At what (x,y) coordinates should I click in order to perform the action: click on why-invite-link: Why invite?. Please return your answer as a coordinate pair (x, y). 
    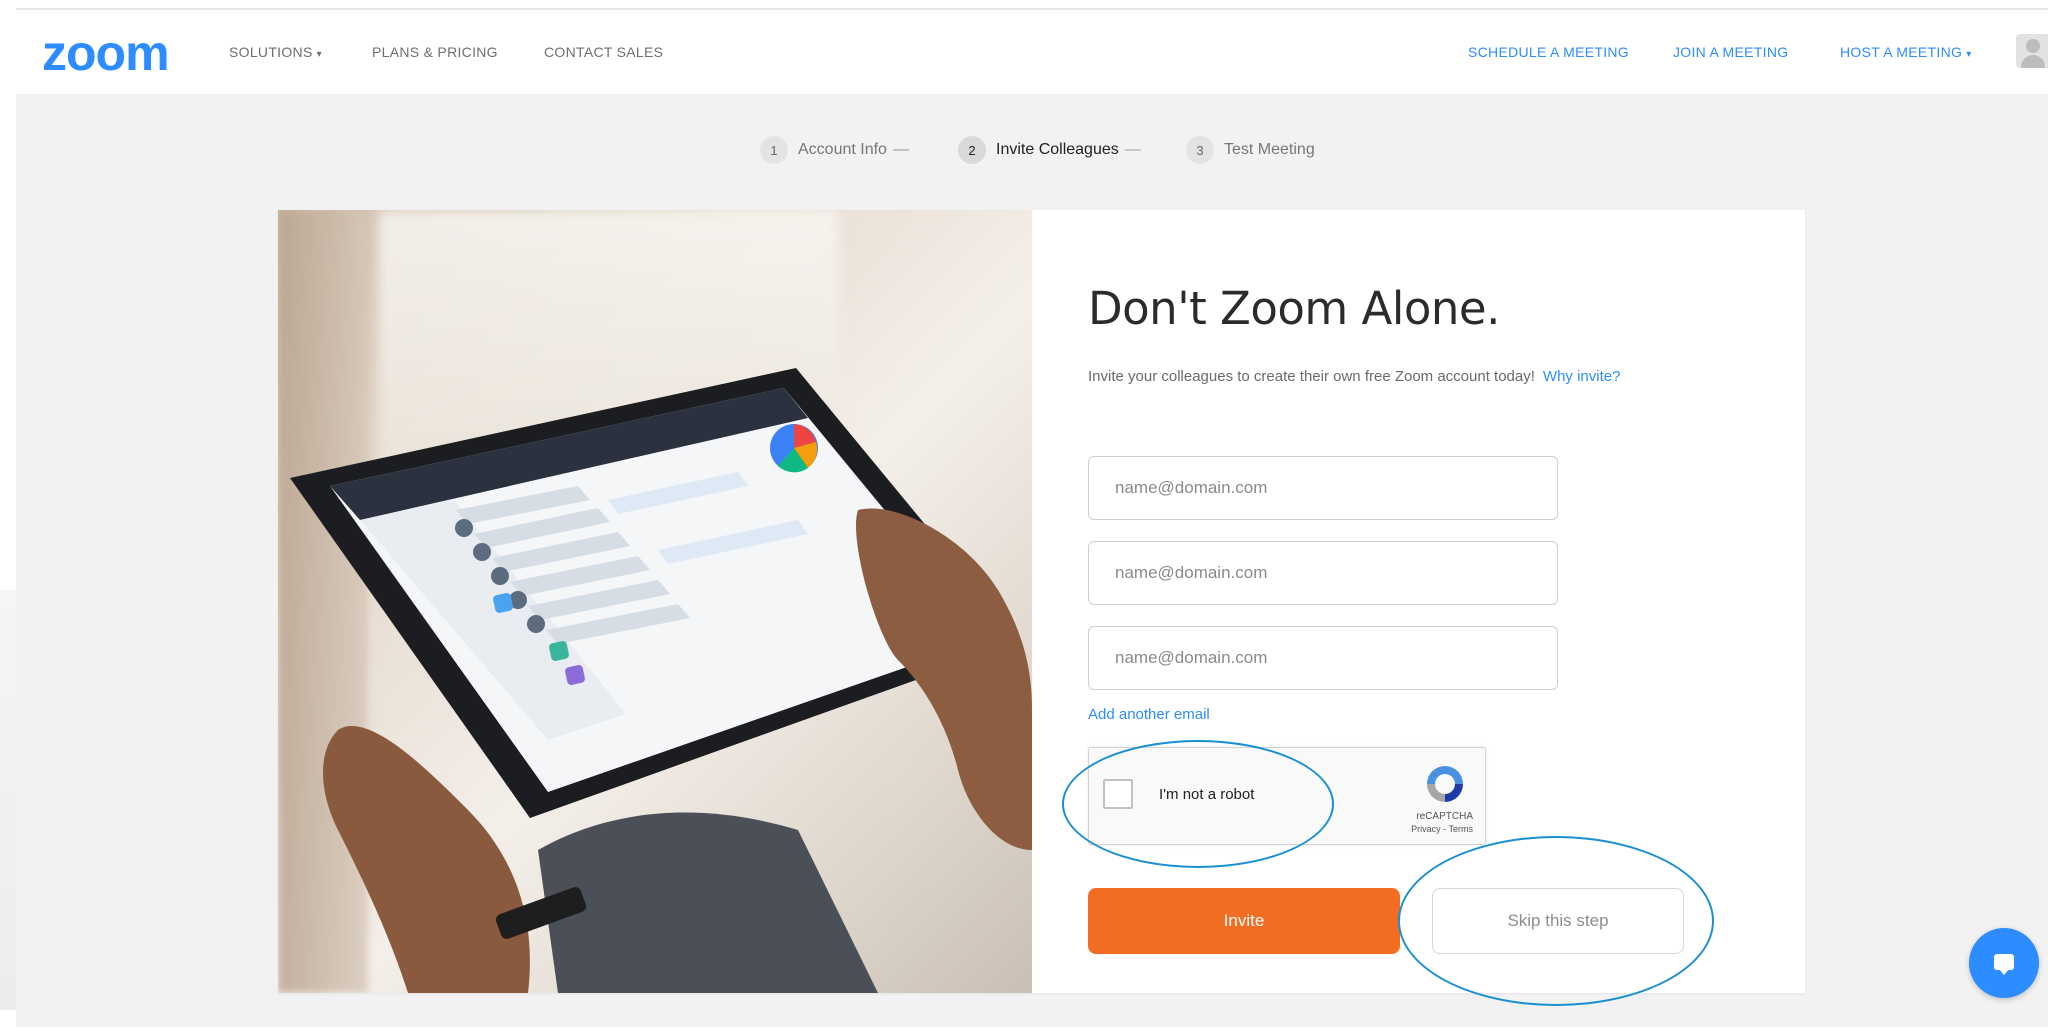
    Looking at the image, I should click on (1582, 376).